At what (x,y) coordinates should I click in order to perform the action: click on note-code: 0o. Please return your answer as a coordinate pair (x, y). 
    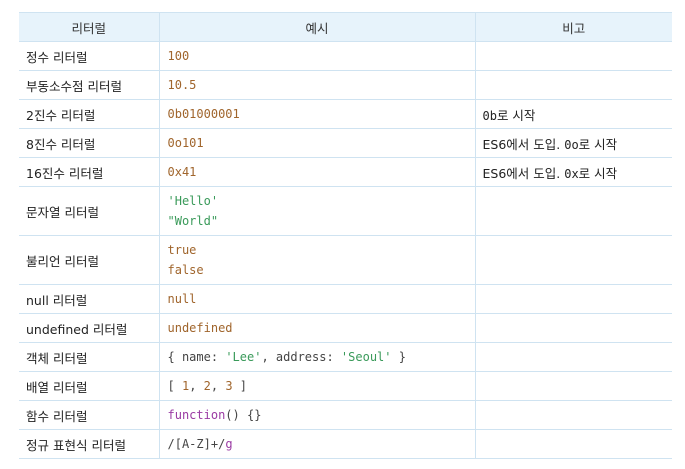
    Looking at the image, I should click on (571, 144).